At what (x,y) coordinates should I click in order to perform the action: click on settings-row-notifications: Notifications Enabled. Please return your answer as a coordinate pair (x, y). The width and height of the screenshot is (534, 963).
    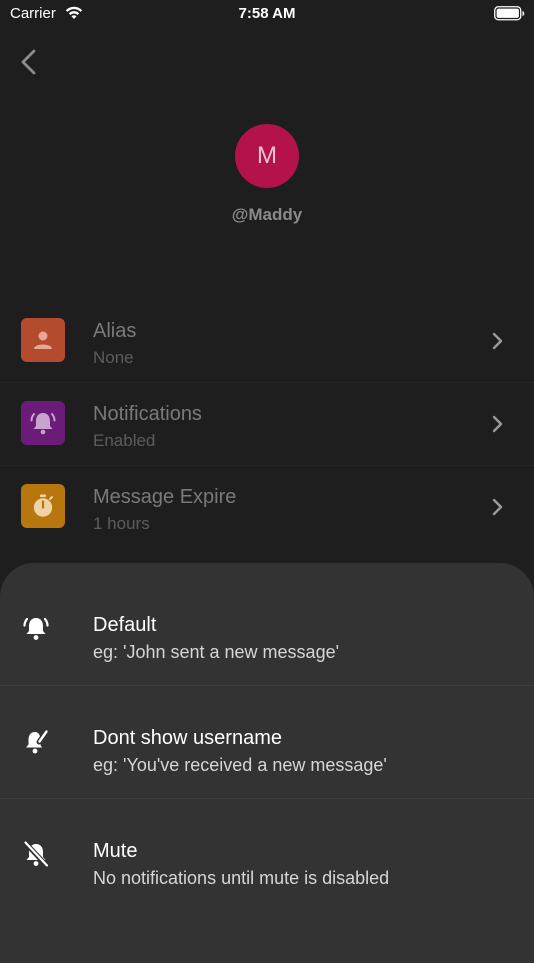
    Looking at the image, I should click on (267, 424).